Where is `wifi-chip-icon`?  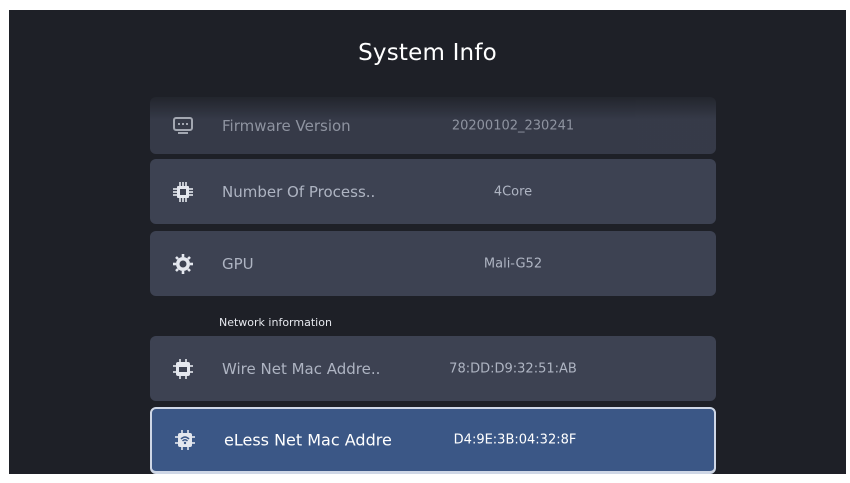
wifi-chip-icon is located at coordinates (185, 440).